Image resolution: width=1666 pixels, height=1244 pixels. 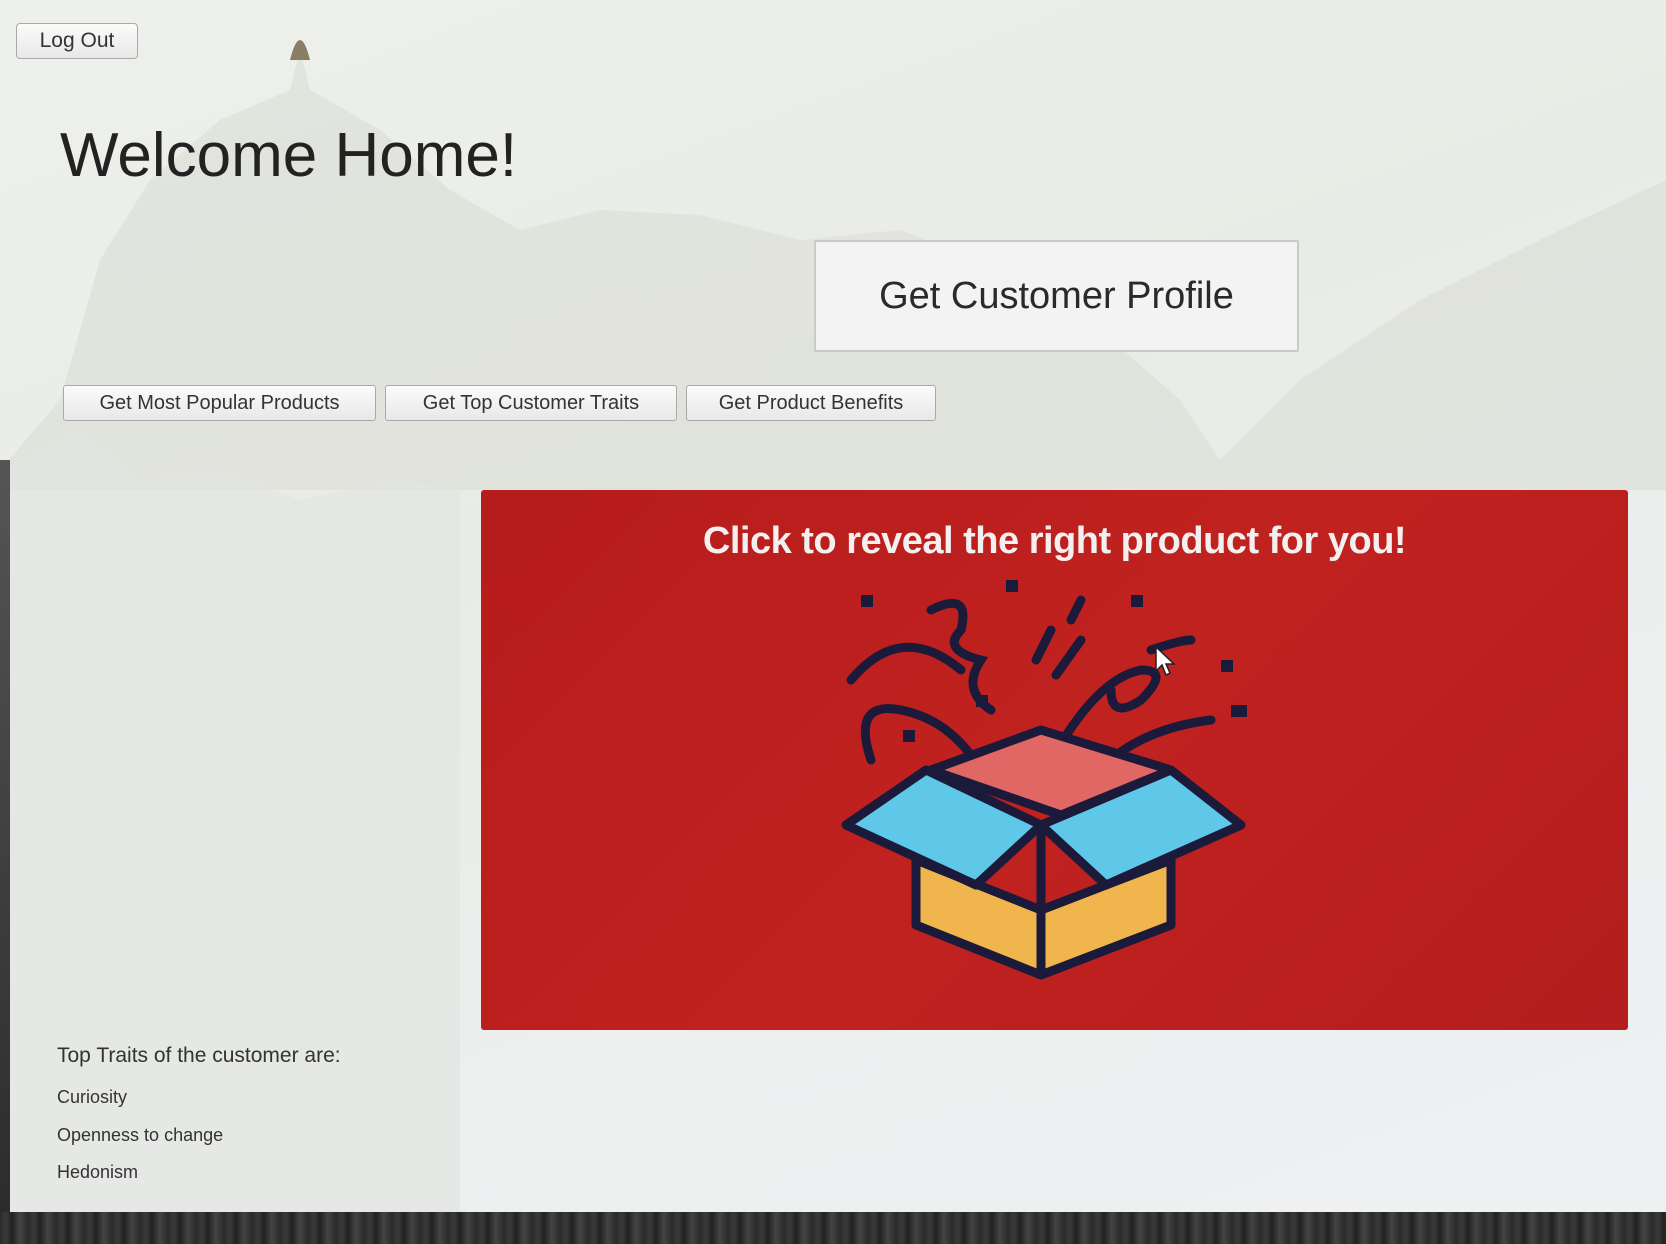 What do you see at coordinates (219, 403) in the screenshot?
I see `get-most-popular-products-button: Get Most Popular Products` at bounding box center [219, 403].